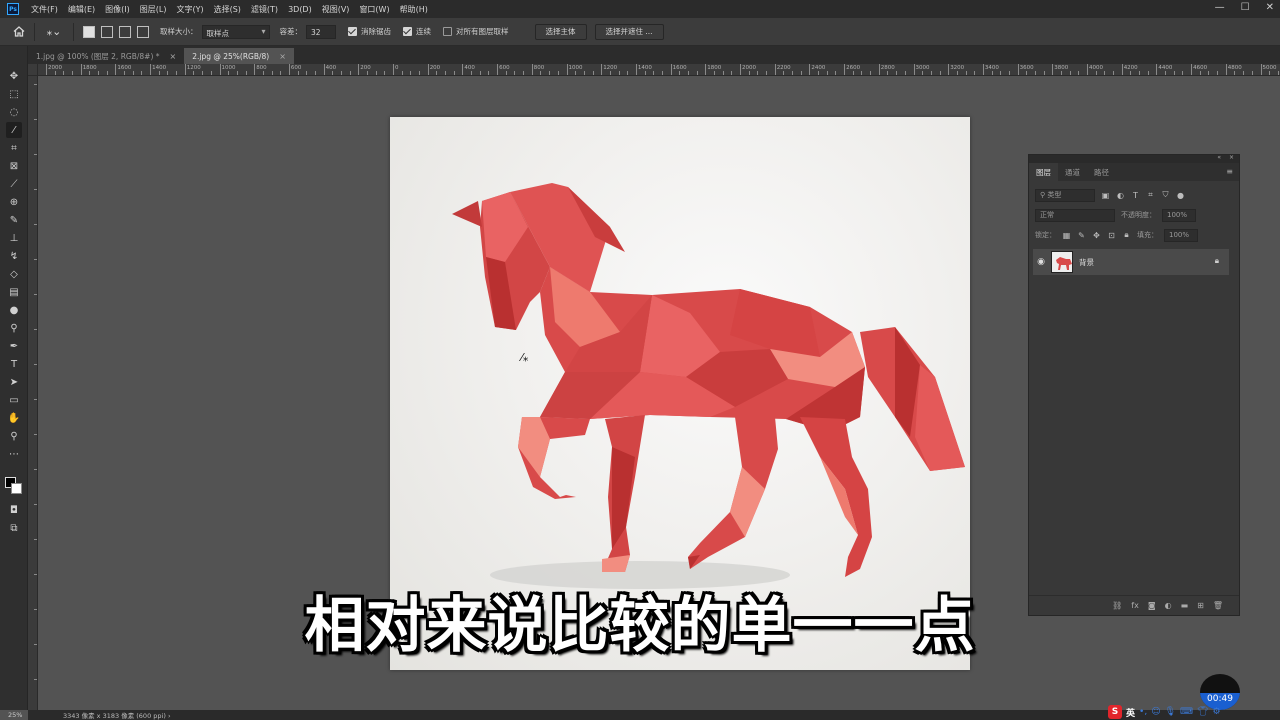 This screenshot has height=720, width=1280. What do you see at coordinates (1130, 712) in the screenshot?
I see `ime-language: 英` at bounding box center [1130, 712].